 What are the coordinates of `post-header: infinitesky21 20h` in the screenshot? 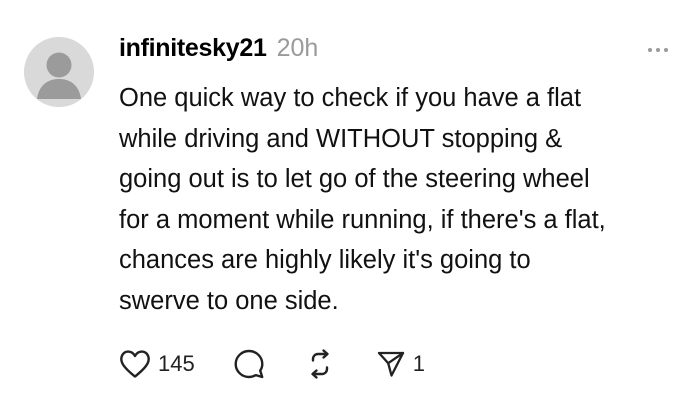 It's located at (218, 51).